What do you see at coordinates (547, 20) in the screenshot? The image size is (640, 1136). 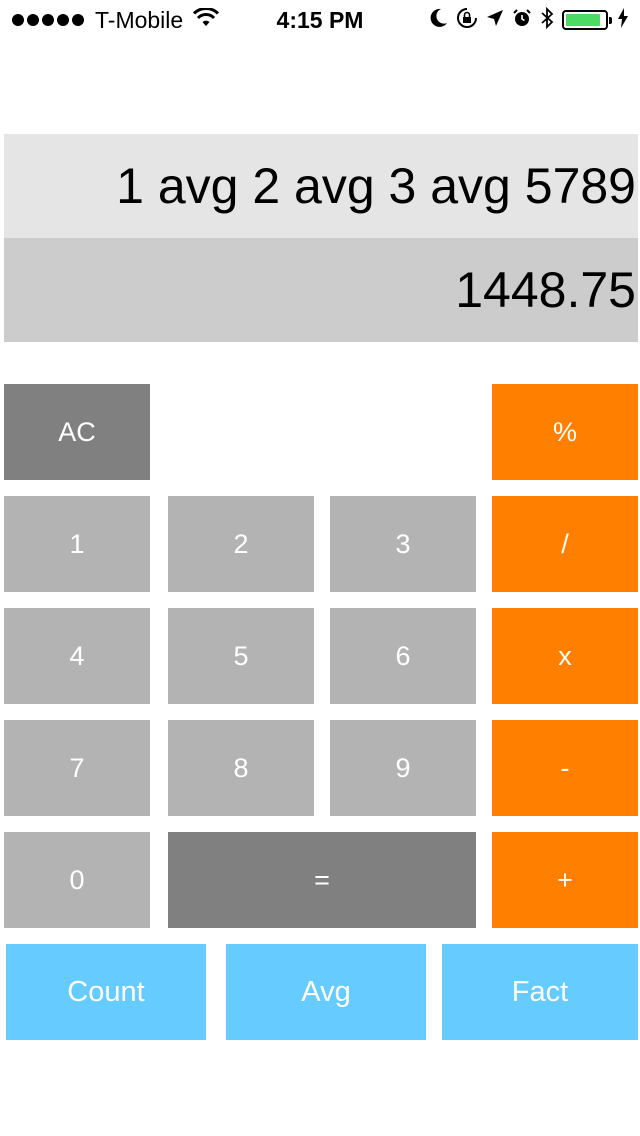 I see `bluetooth-icon` at bounding box center [547, 20].